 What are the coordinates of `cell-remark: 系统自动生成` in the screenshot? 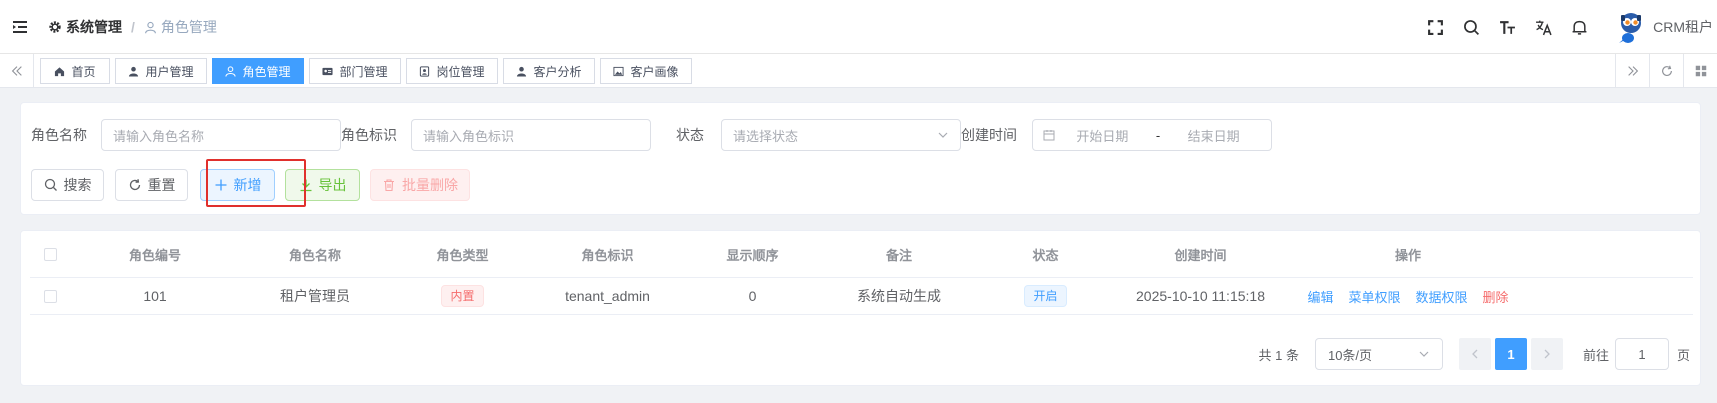 It's located at (899, 296).